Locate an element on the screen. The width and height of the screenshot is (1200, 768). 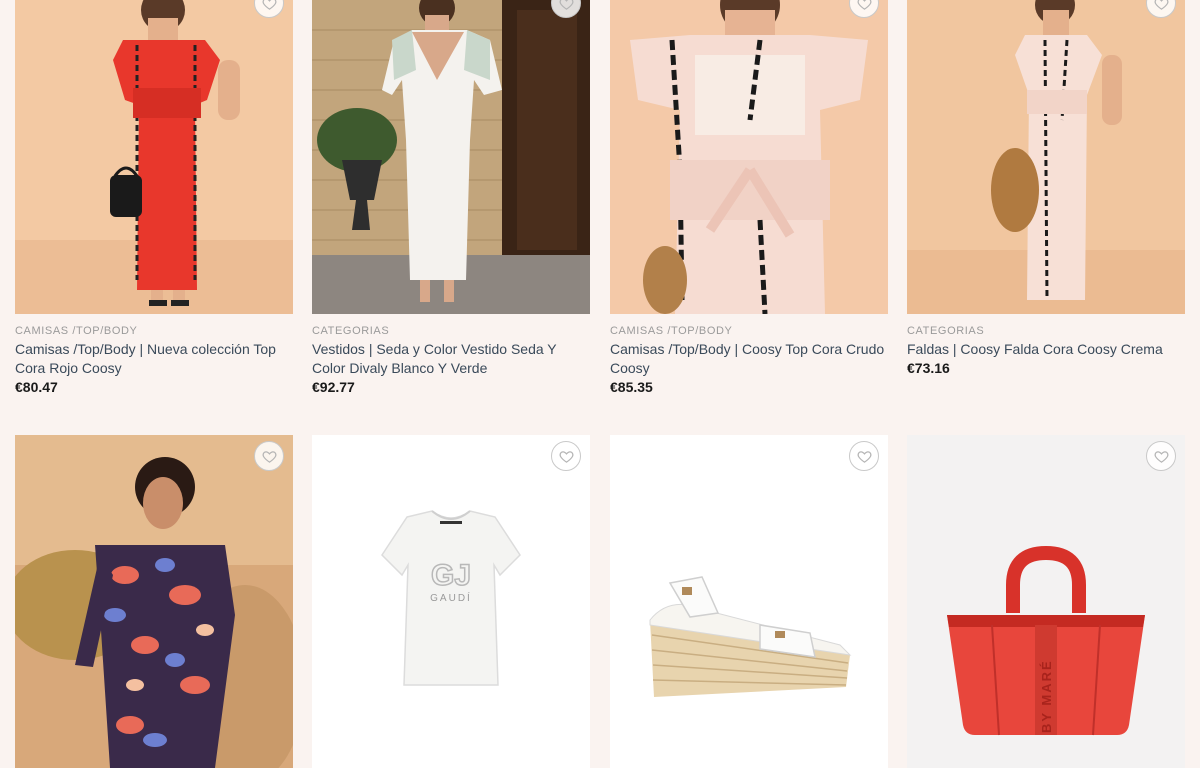
tshirt-brand-text: GAUDÍ is located at coordinates (451, 597).